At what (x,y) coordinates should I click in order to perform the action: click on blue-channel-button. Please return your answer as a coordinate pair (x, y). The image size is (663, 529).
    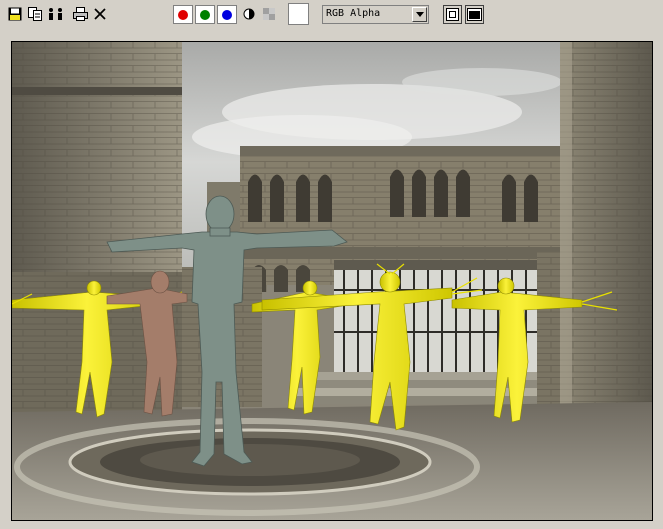
    Looking at the image, I should click on (227, 14).